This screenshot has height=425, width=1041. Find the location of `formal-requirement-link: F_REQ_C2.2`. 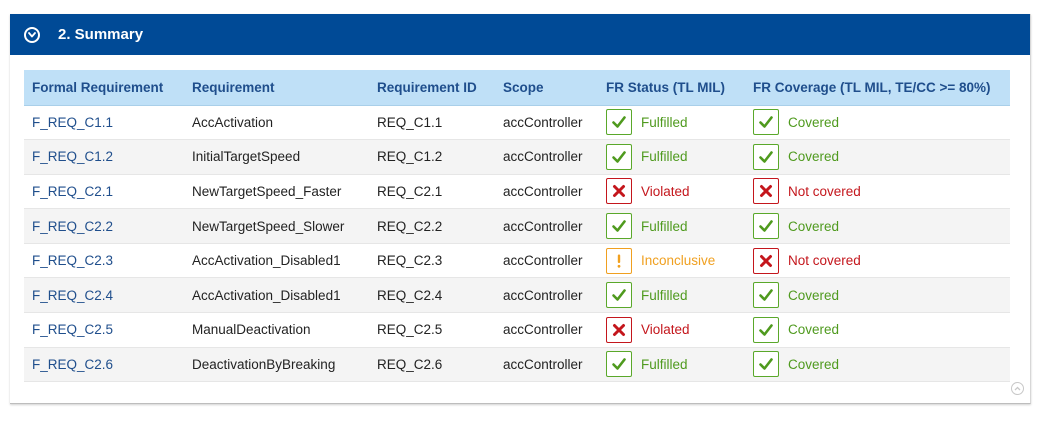

formal-requirement-link: F_REQ_C2.2 is located at coordinates (72, 226).